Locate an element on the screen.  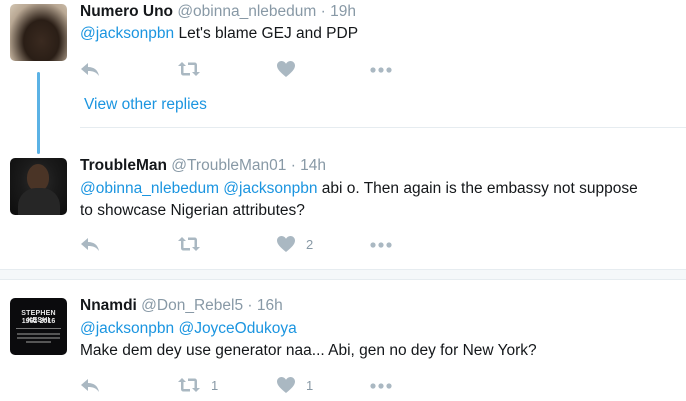
avatar-text-line-2: 1962-2016 is located at coordinates (38, 321).